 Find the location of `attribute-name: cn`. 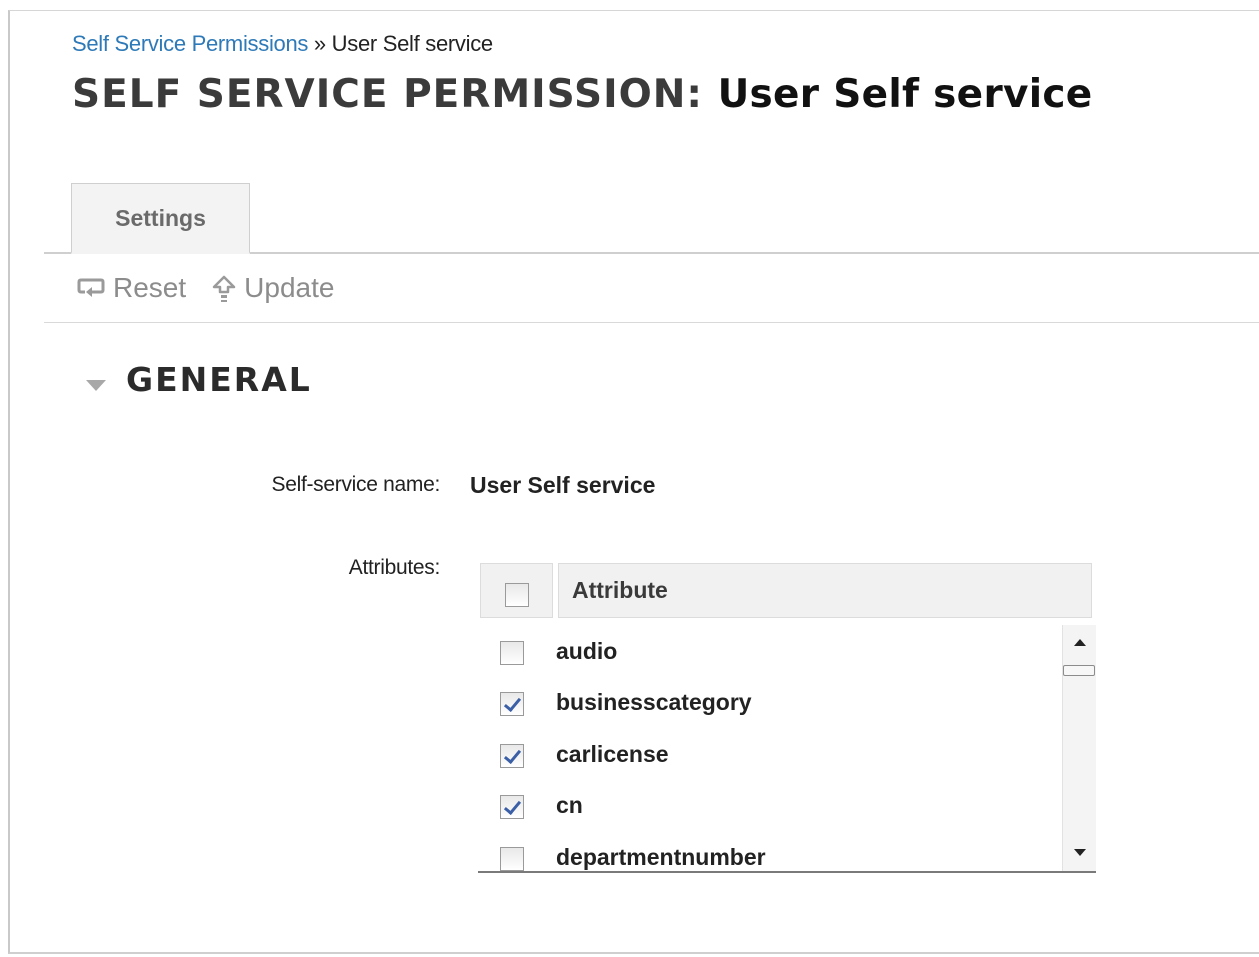

attribute-name: cn is located at coordinates (569, 805).